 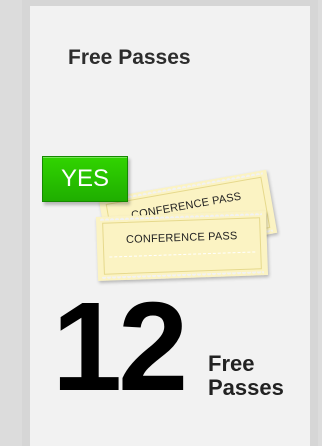 I want to click on card-title: Free Passes, so click(x=129, y=57).